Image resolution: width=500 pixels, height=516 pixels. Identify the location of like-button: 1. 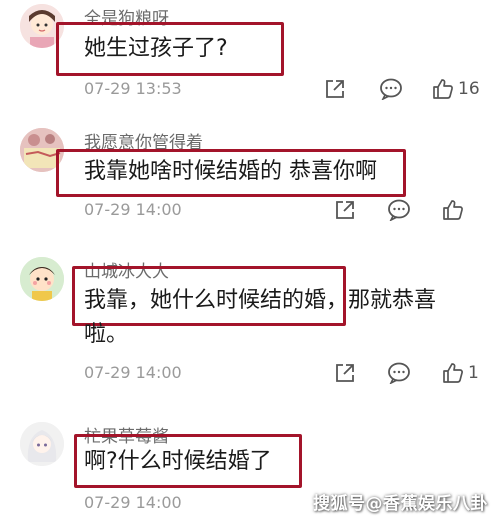
(460, 373).